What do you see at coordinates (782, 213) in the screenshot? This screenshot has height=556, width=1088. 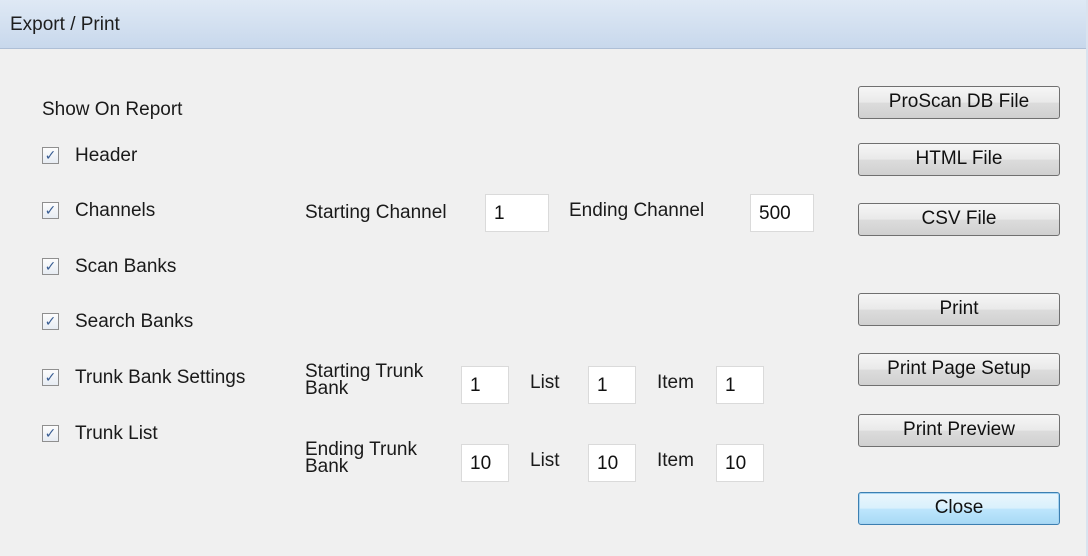 I see `ending-channel-input: 500` at bounding box center [782, 213].